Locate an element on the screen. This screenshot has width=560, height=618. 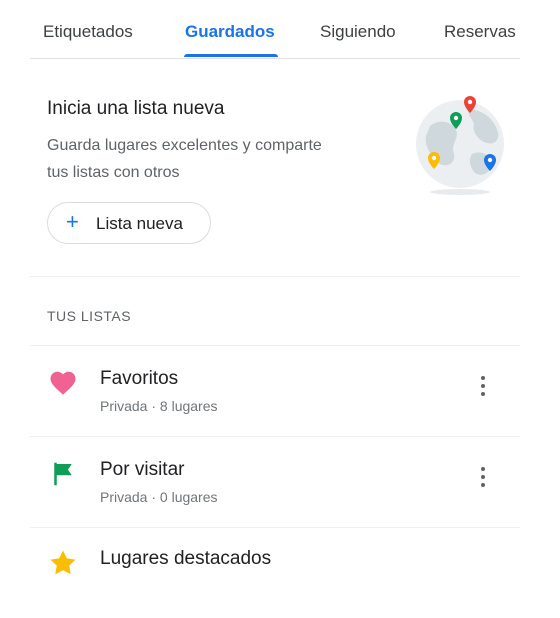
tab-reservas: Reservas is located at coordinates (480, 32).